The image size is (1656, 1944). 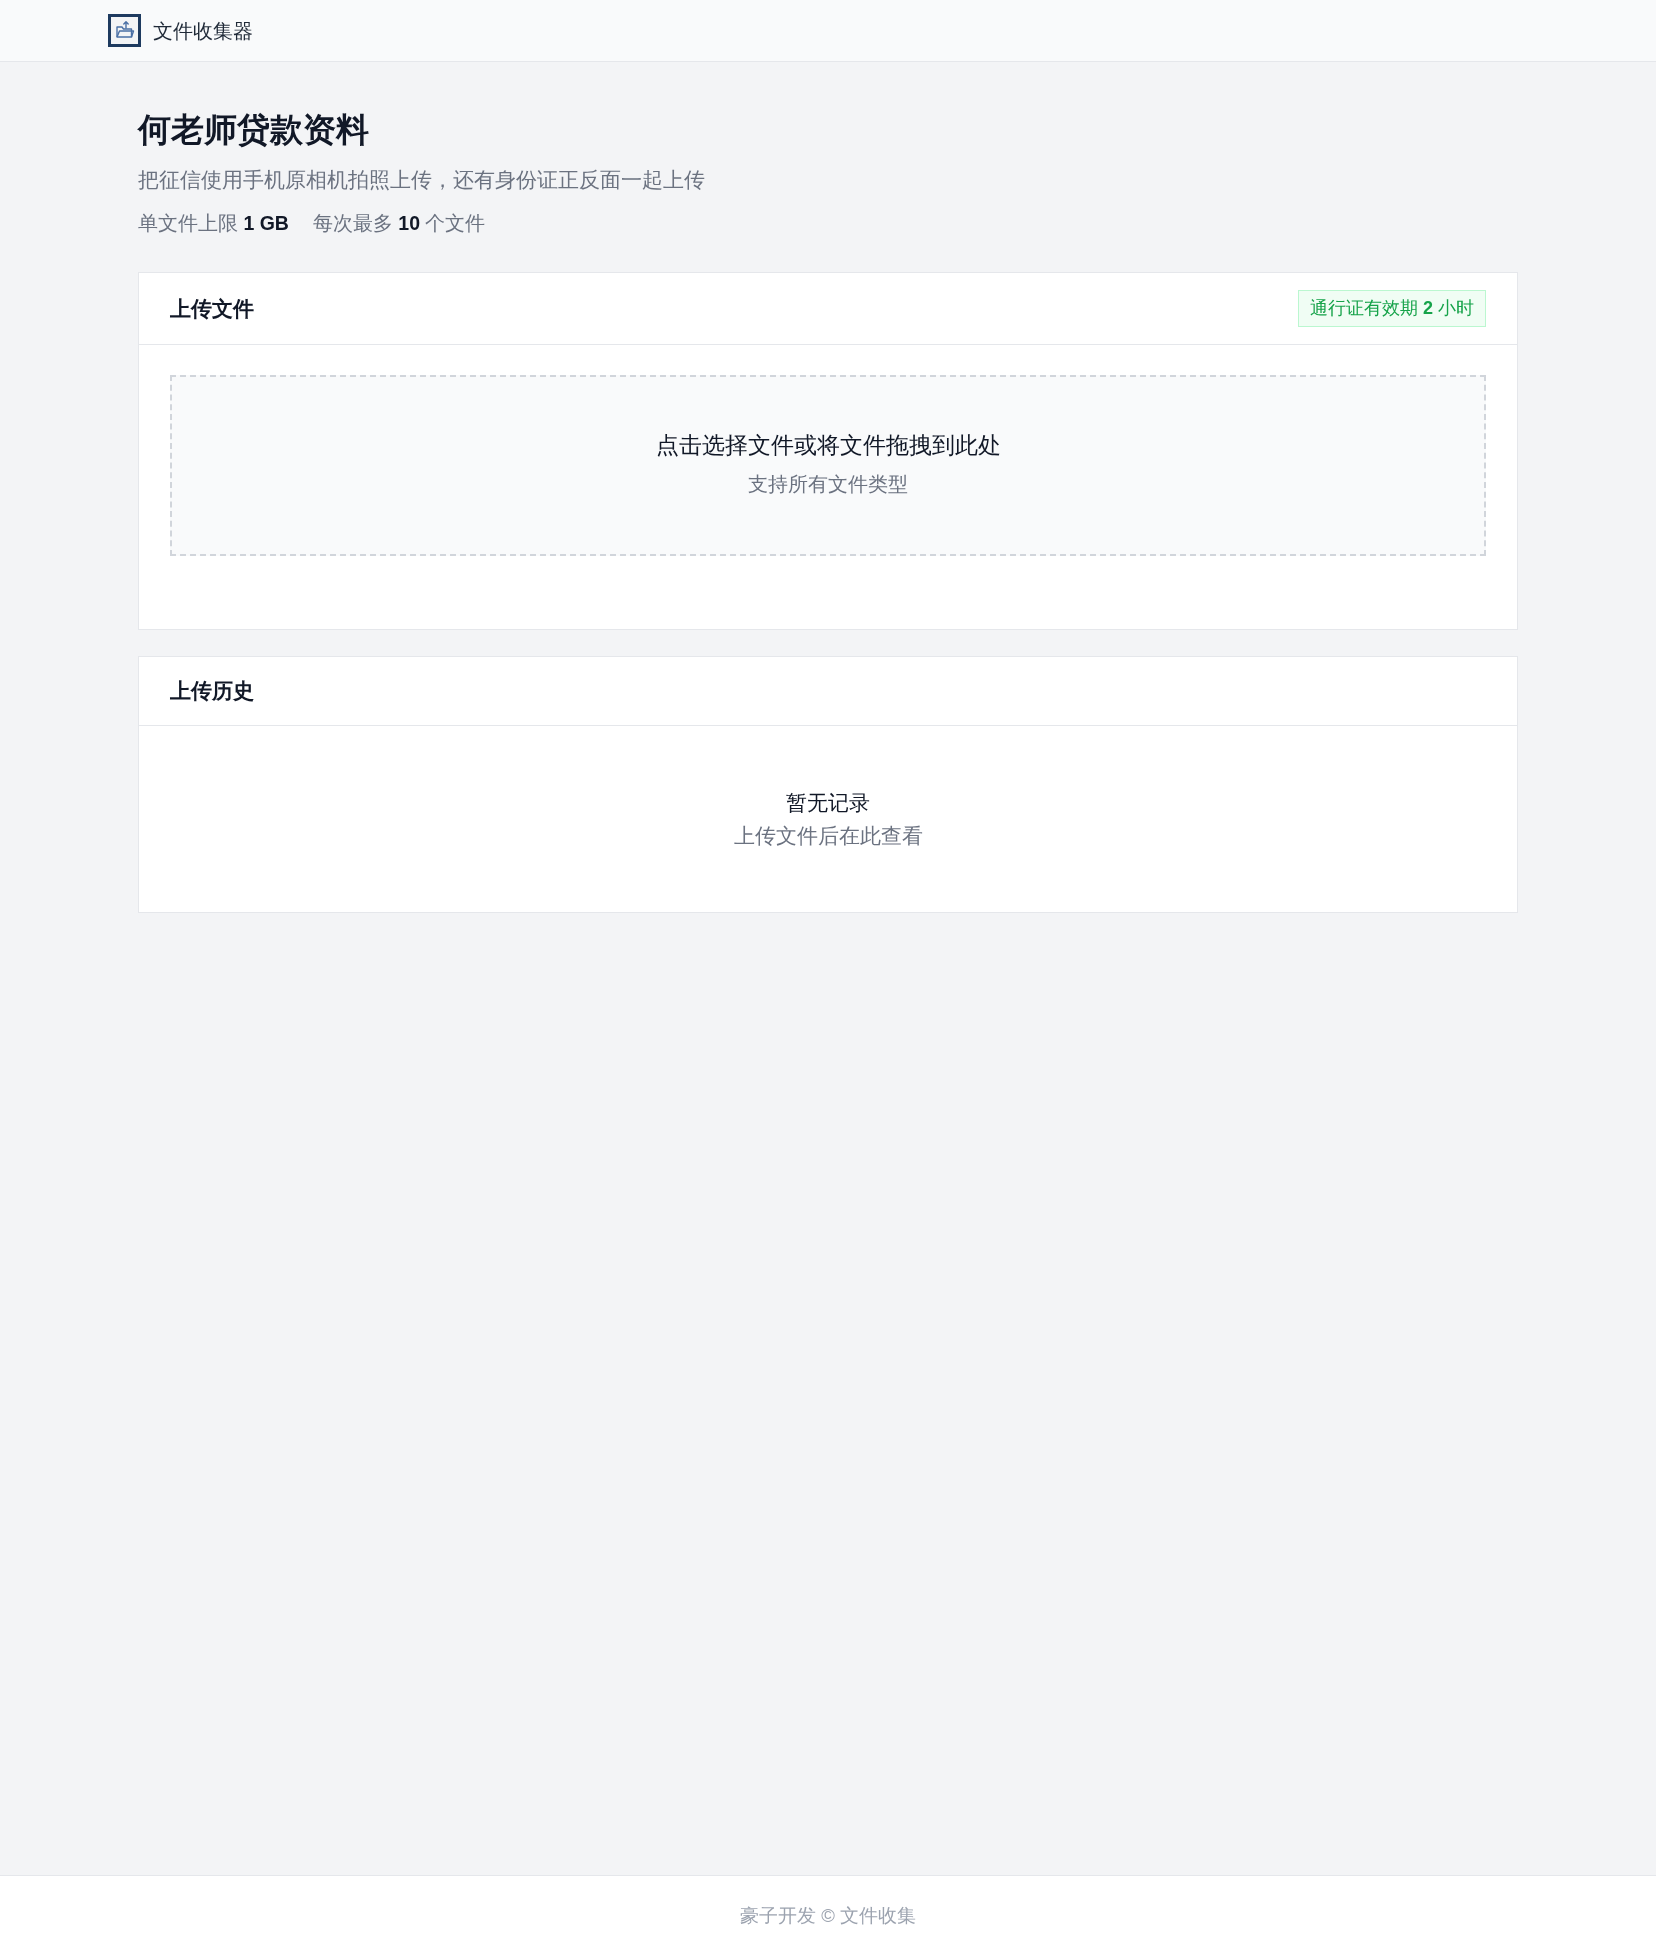 What do you see at coordinates (828, 484) in the screenshot?
I see `dropzone-hint: 支持所有文件类型` at bounding box center [828, 484].